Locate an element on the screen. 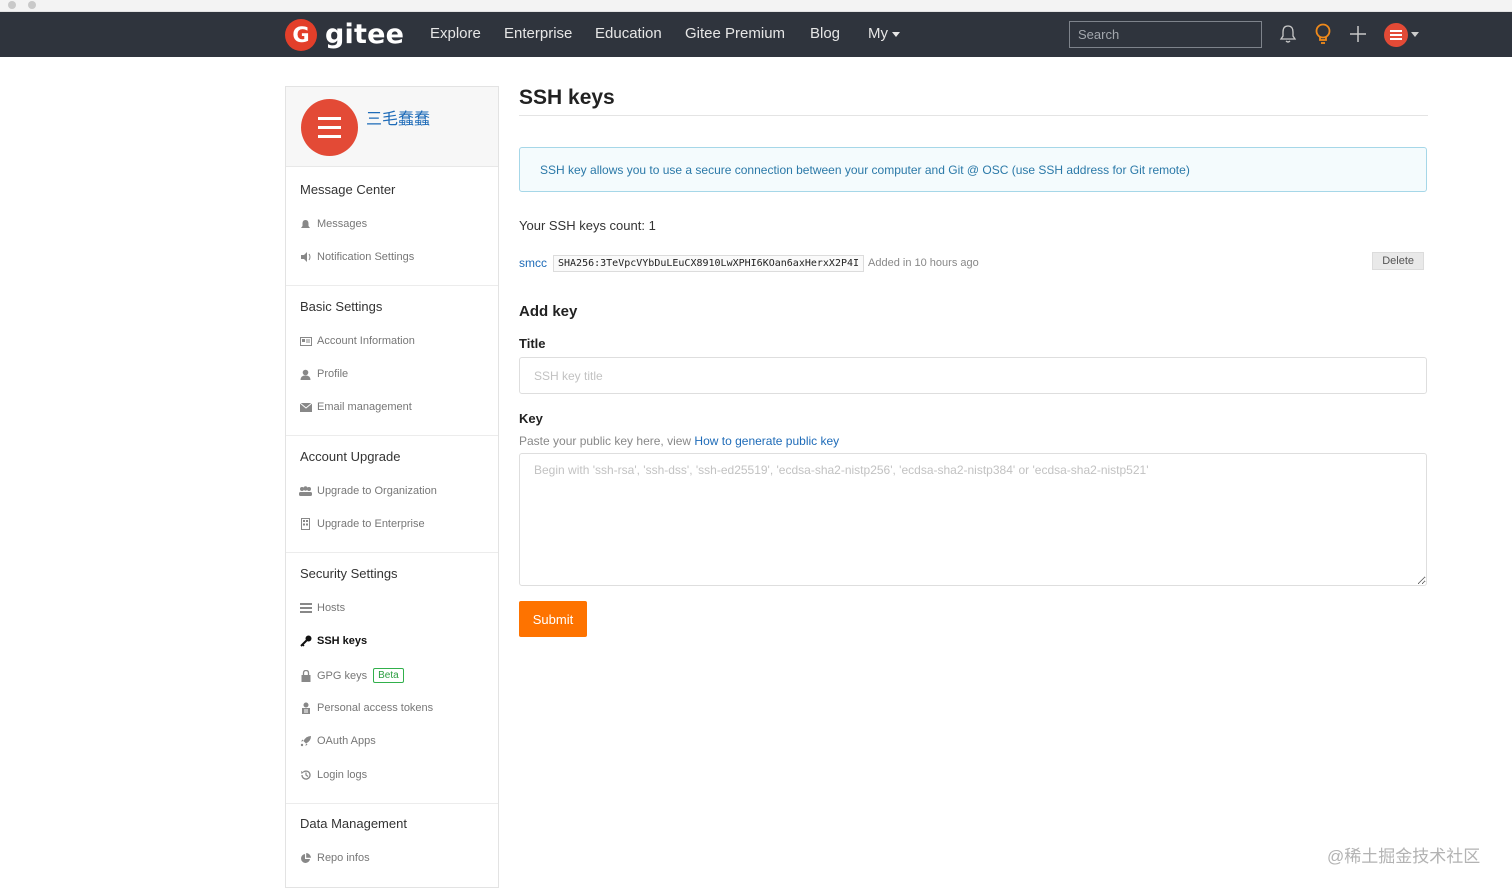 This screenshot has width=1512, height=888. key-label: Key is located at coordinates (531, 418).